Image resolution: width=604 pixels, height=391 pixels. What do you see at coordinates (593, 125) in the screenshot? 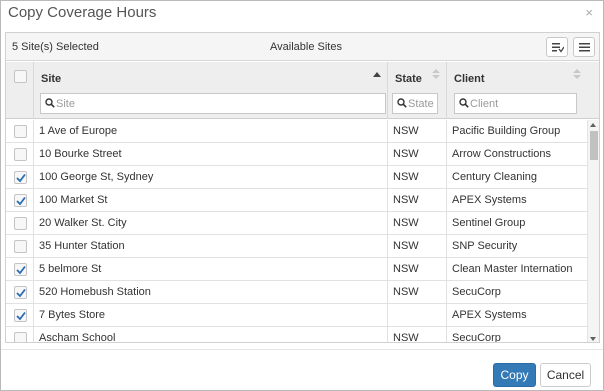
I see `scroll-up-icon` at bounding box center [593, 125].